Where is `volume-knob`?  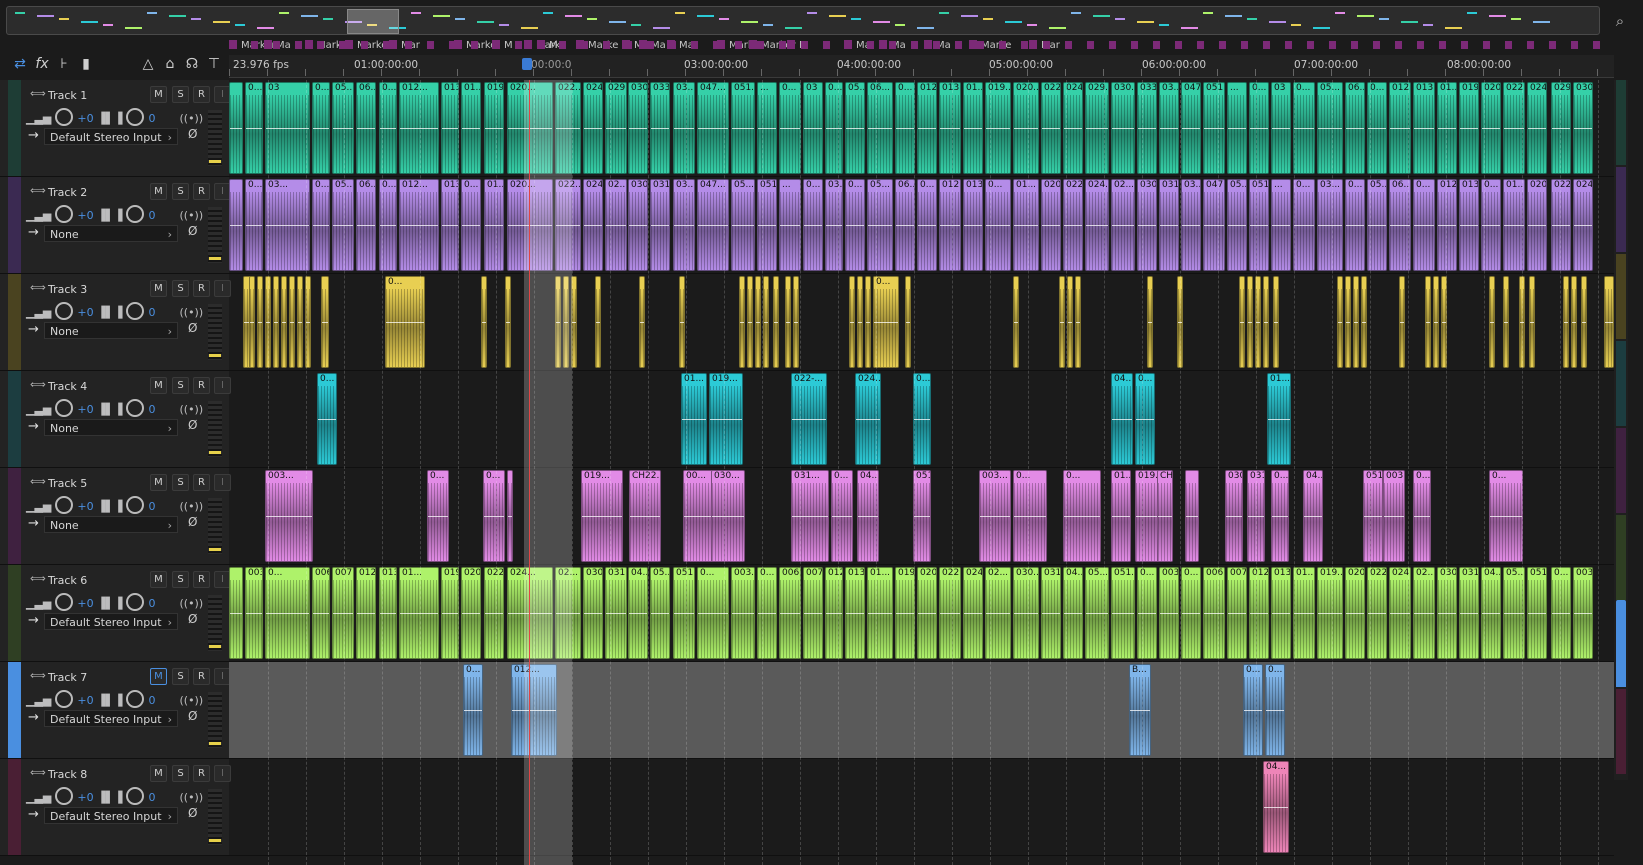
volume-knob is located at coordinates (64, 311).